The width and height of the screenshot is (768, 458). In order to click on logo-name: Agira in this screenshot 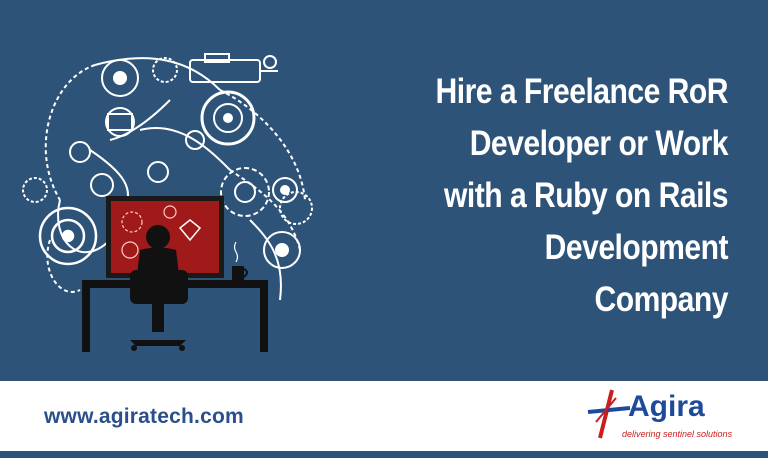, I will do `click(666, 406)`.